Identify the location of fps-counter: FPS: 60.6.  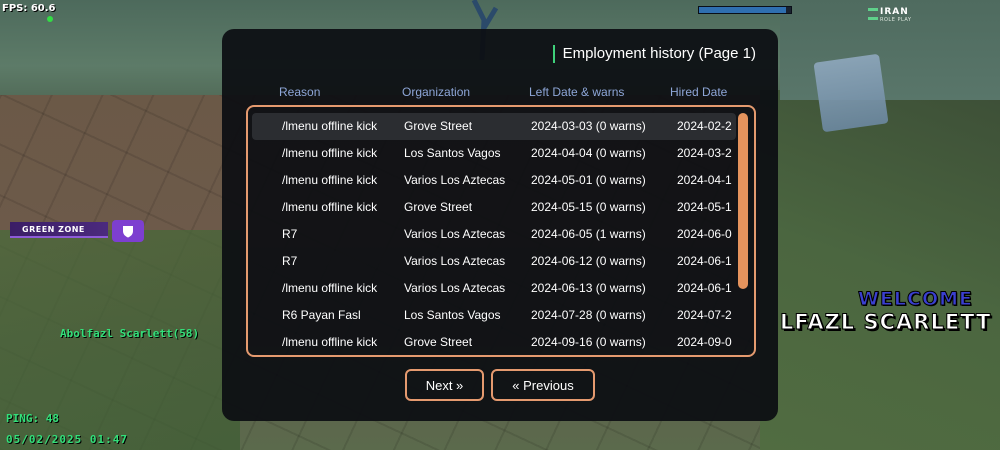
(29, 8).